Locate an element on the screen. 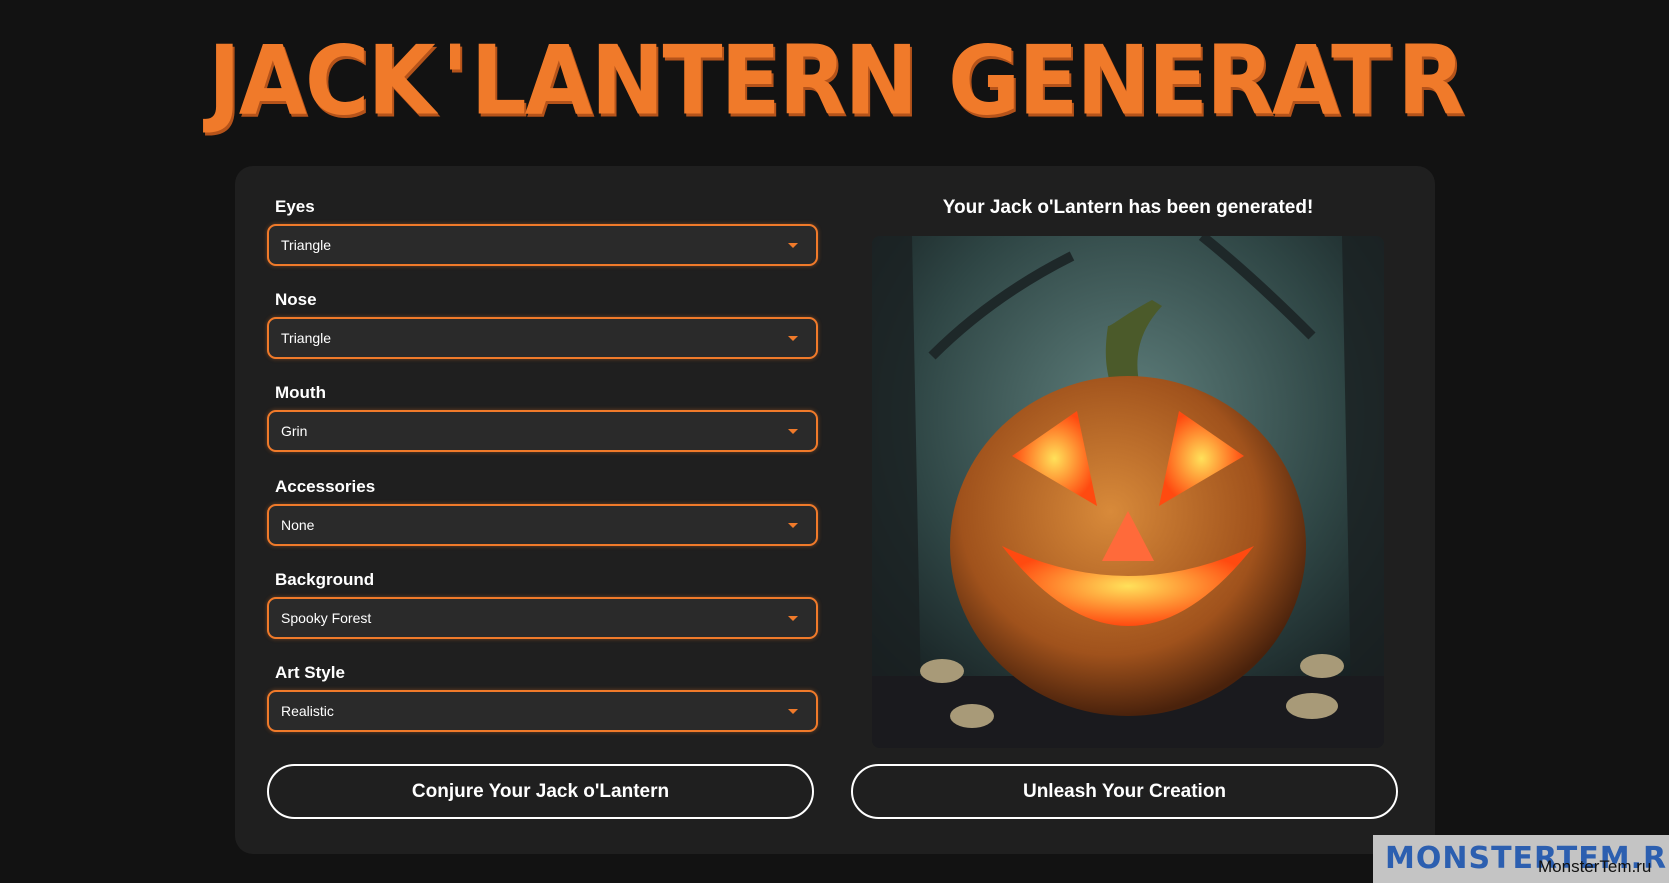  field-label: Eyes is located at coordinates (295, 206).